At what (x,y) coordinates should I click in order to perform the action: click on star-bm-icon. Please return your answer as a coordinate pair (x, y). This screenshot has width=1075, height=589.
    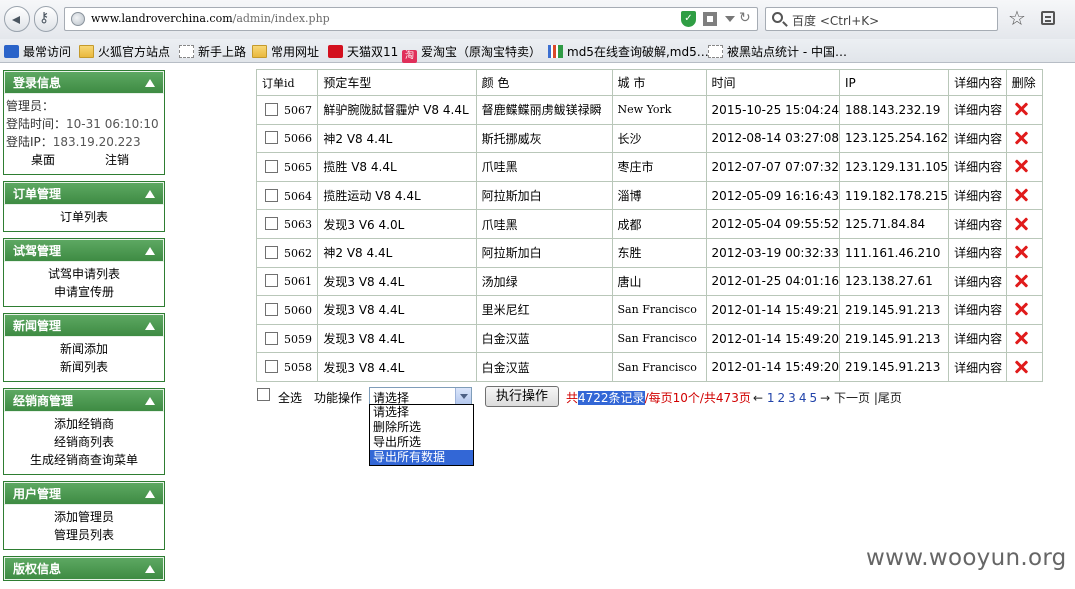
    Looking at the image, I should click on (11, 51).